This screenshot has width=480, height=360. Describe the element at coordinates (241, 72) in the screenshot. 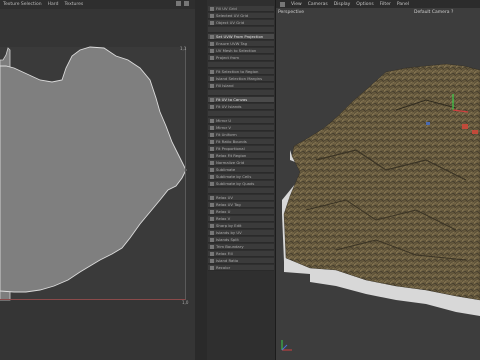

I see `command-item: Fit Selection to Region` at that location.